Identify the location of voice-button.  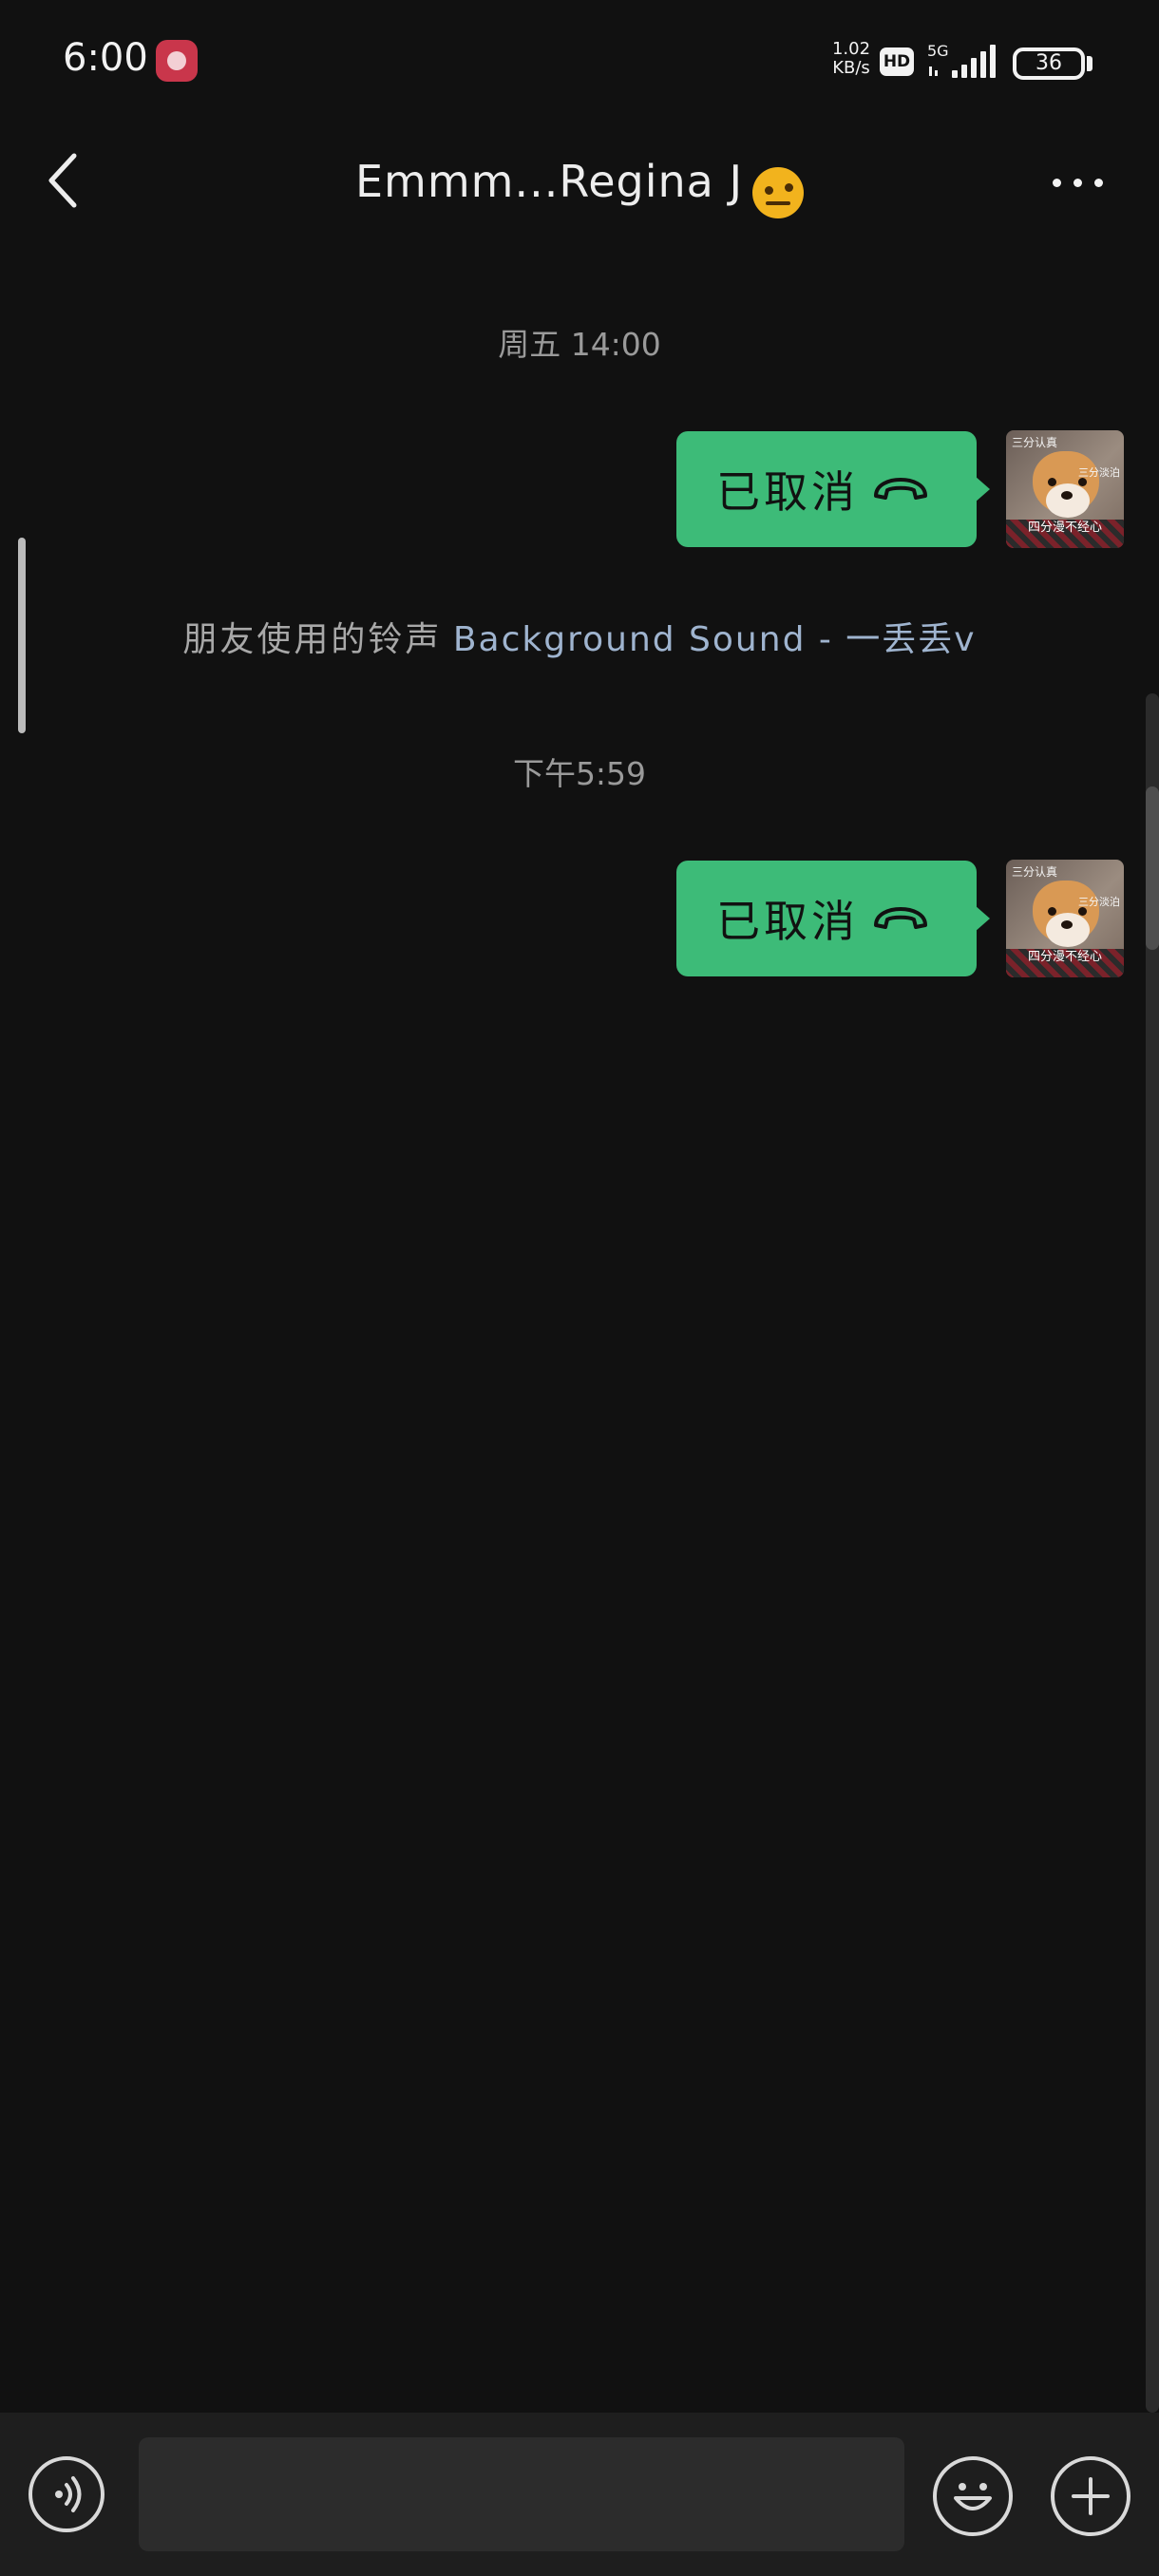
(66, 2494).